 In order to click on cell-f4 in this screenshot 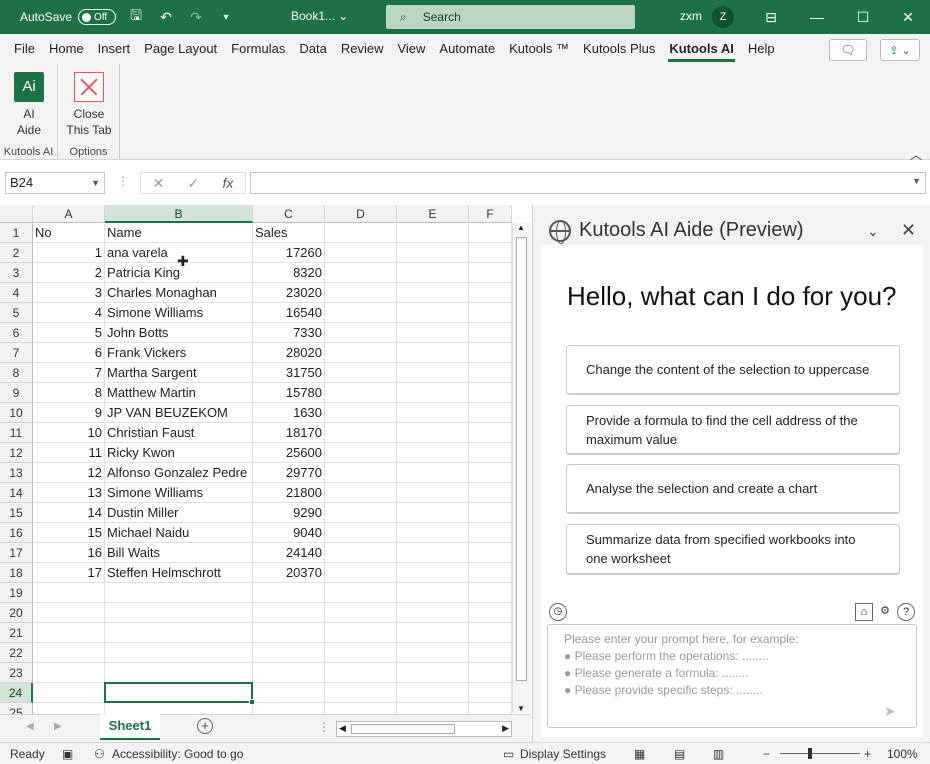, I will do `click(490, 293)`.